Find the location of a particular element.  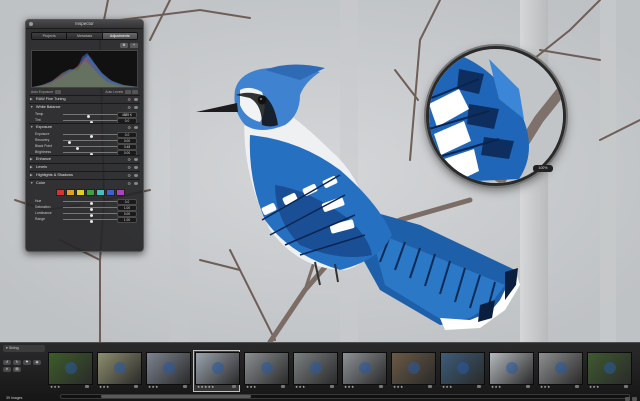

auto-levels-button is located at coordinates (128, 92).